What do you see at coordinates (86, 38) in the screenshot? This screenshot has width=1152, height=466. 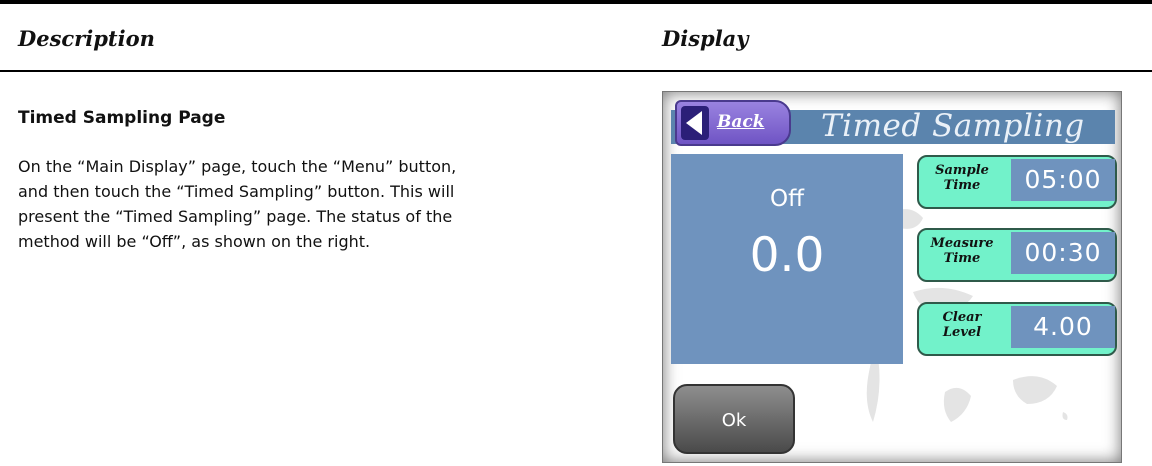 I see `description-column-heading: Description` at bounding box center [86, 38].